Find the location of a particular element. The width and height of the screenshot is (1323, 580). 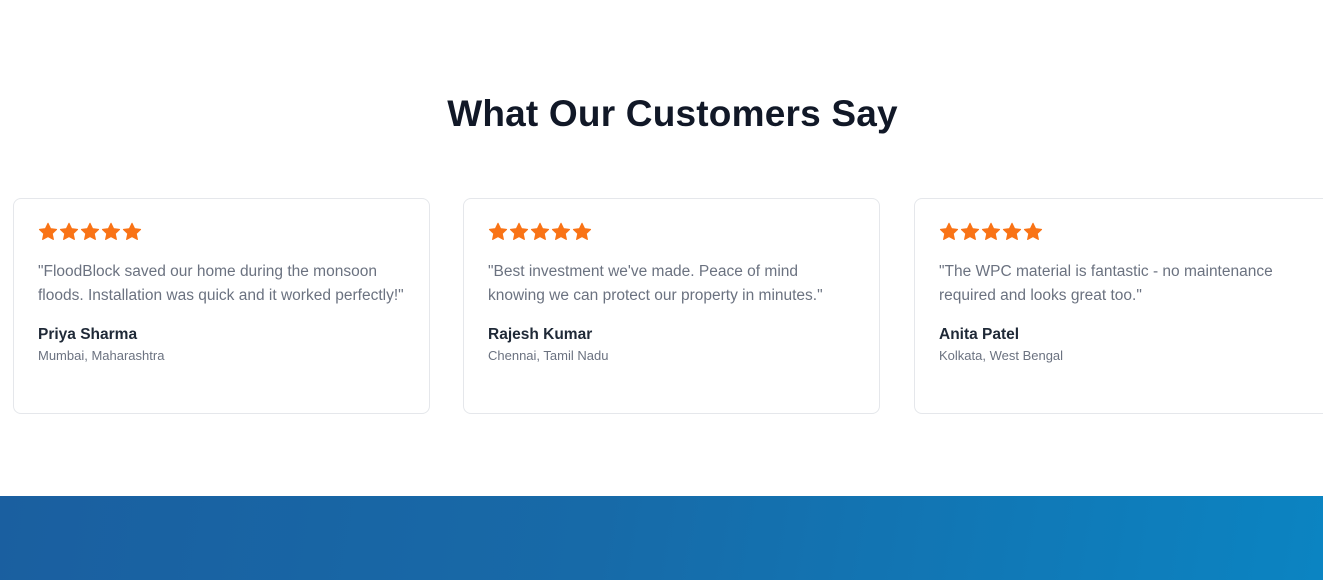

cta-band-background is located at coordinates (661, 538).